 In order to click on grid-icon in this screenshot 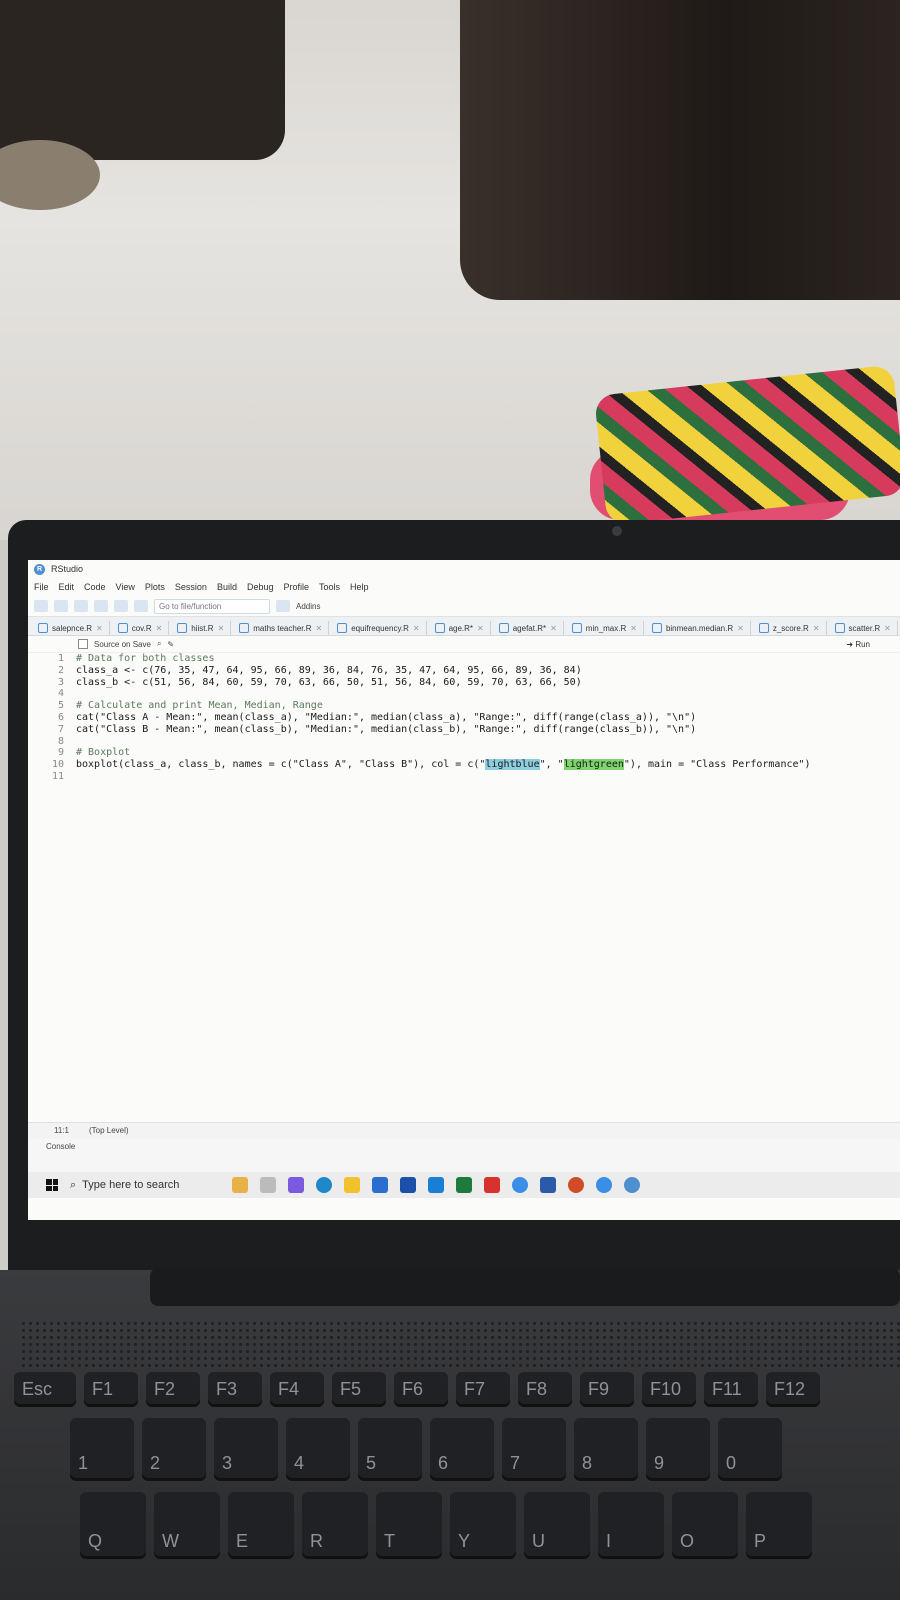, I will do `click(283, 606)`.